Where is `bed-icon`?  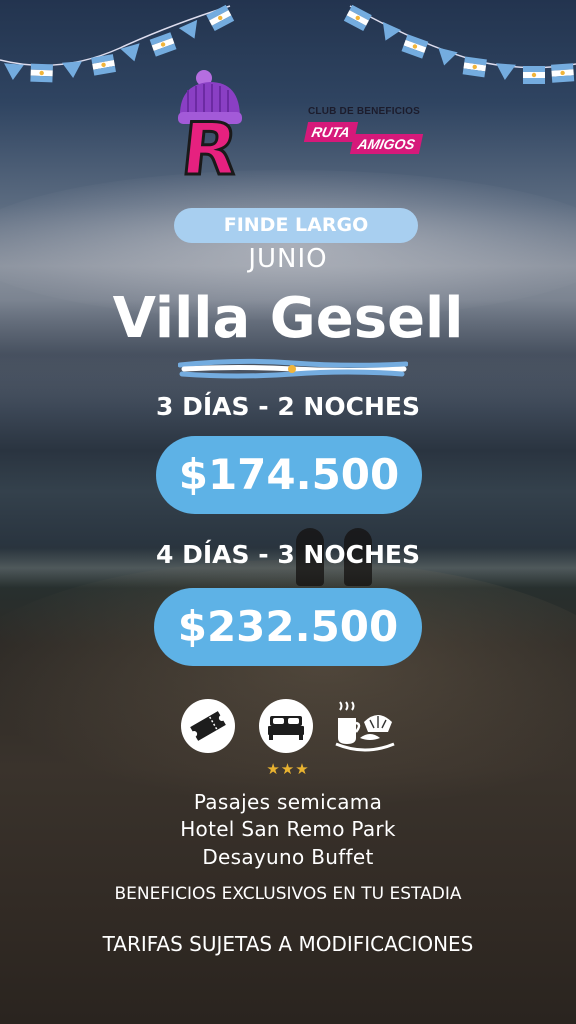 bed-icon is located at coordinates (286, 726).